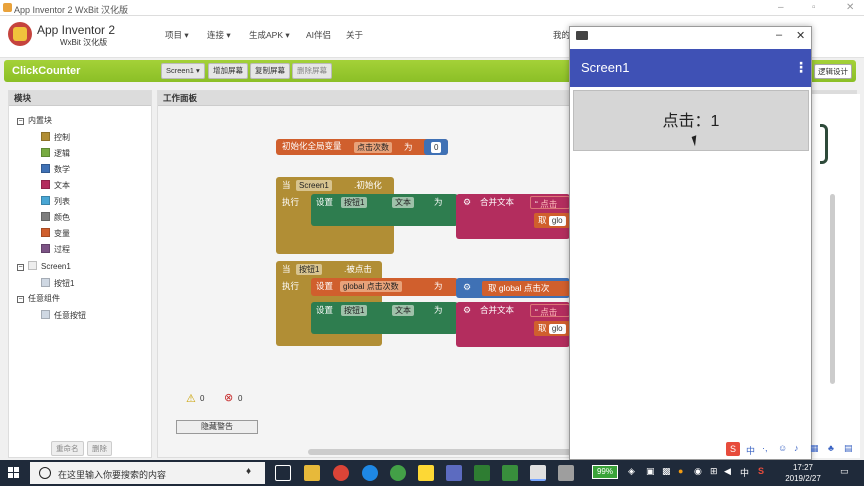  What do you see at coordinates (99, 448) in the screenshot?
I see `delete-button: 删除` at bounding box center [99, 448].